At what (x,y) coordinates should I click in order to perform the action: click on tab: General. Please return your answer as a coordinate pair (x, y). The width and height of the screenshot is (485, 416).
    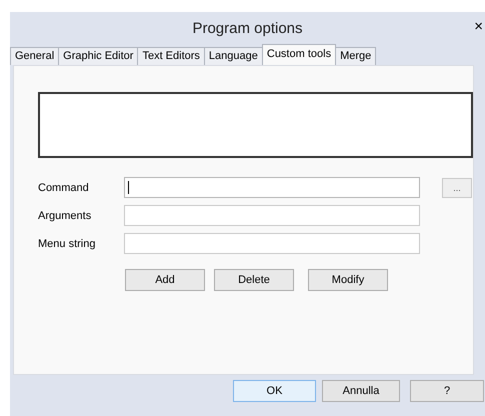
    Looking at the image, I should click on (35, 56).